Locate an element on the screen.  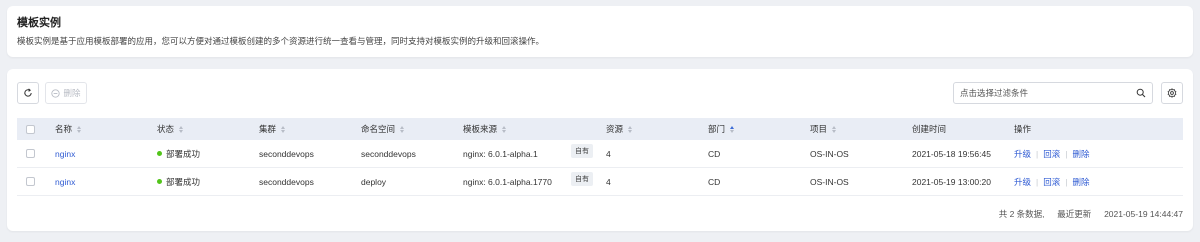
source-cell: nginx: 6.0.1-alpha.1 is located at coordinates (500, 153).